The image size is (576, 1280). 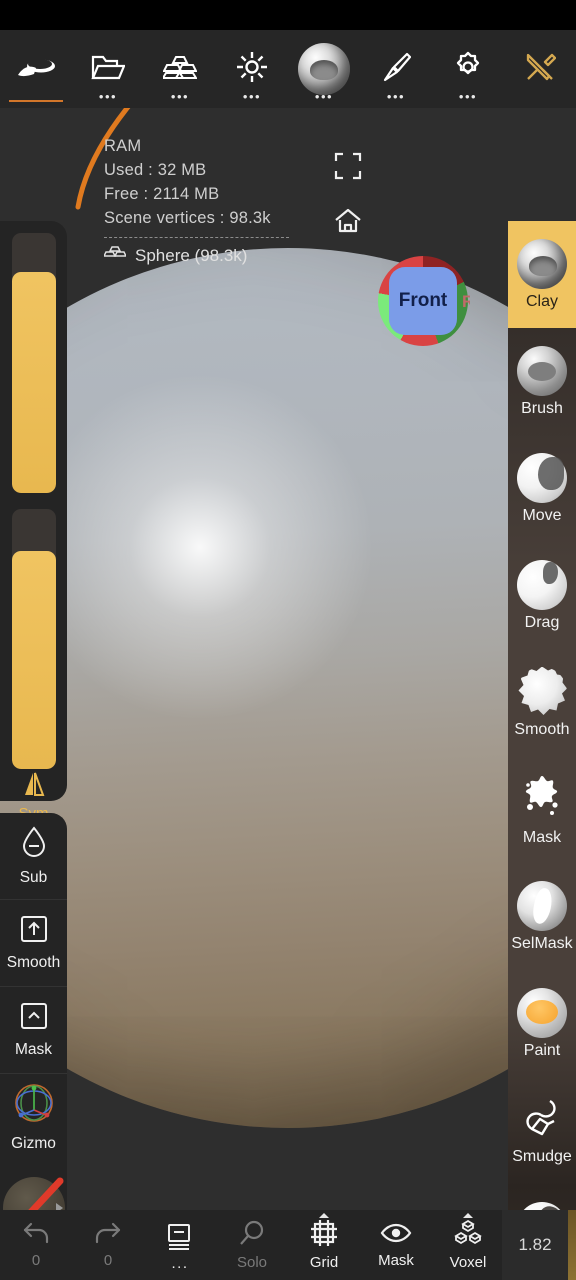 I want to click on topbar-item-tools, so click(x=540, y=69).